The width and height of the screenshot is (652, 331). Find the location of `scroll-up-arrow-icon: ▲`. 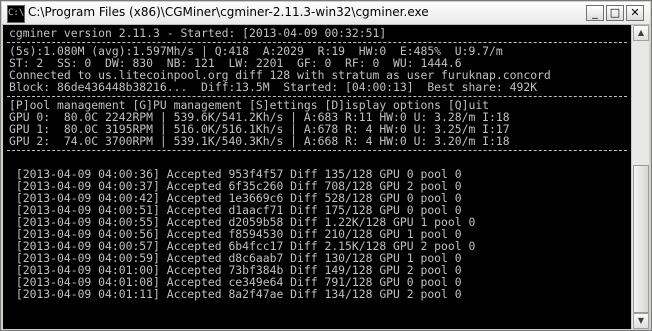

scroll-up-arrow-icon: ▲ is located at coordinates (641, 33).